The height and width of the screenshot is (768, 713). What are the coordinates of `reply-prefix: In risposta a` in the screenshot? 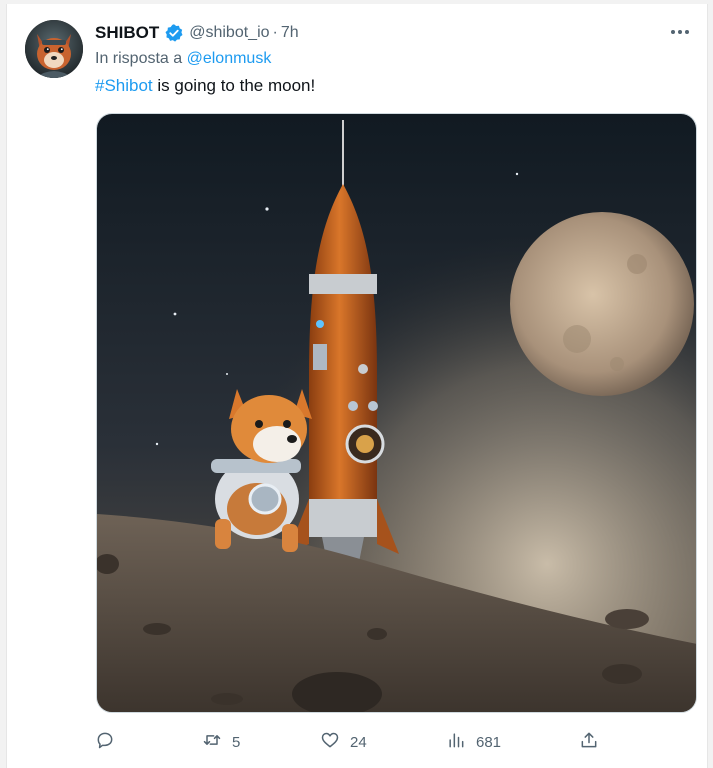 It's located at (139, 58).